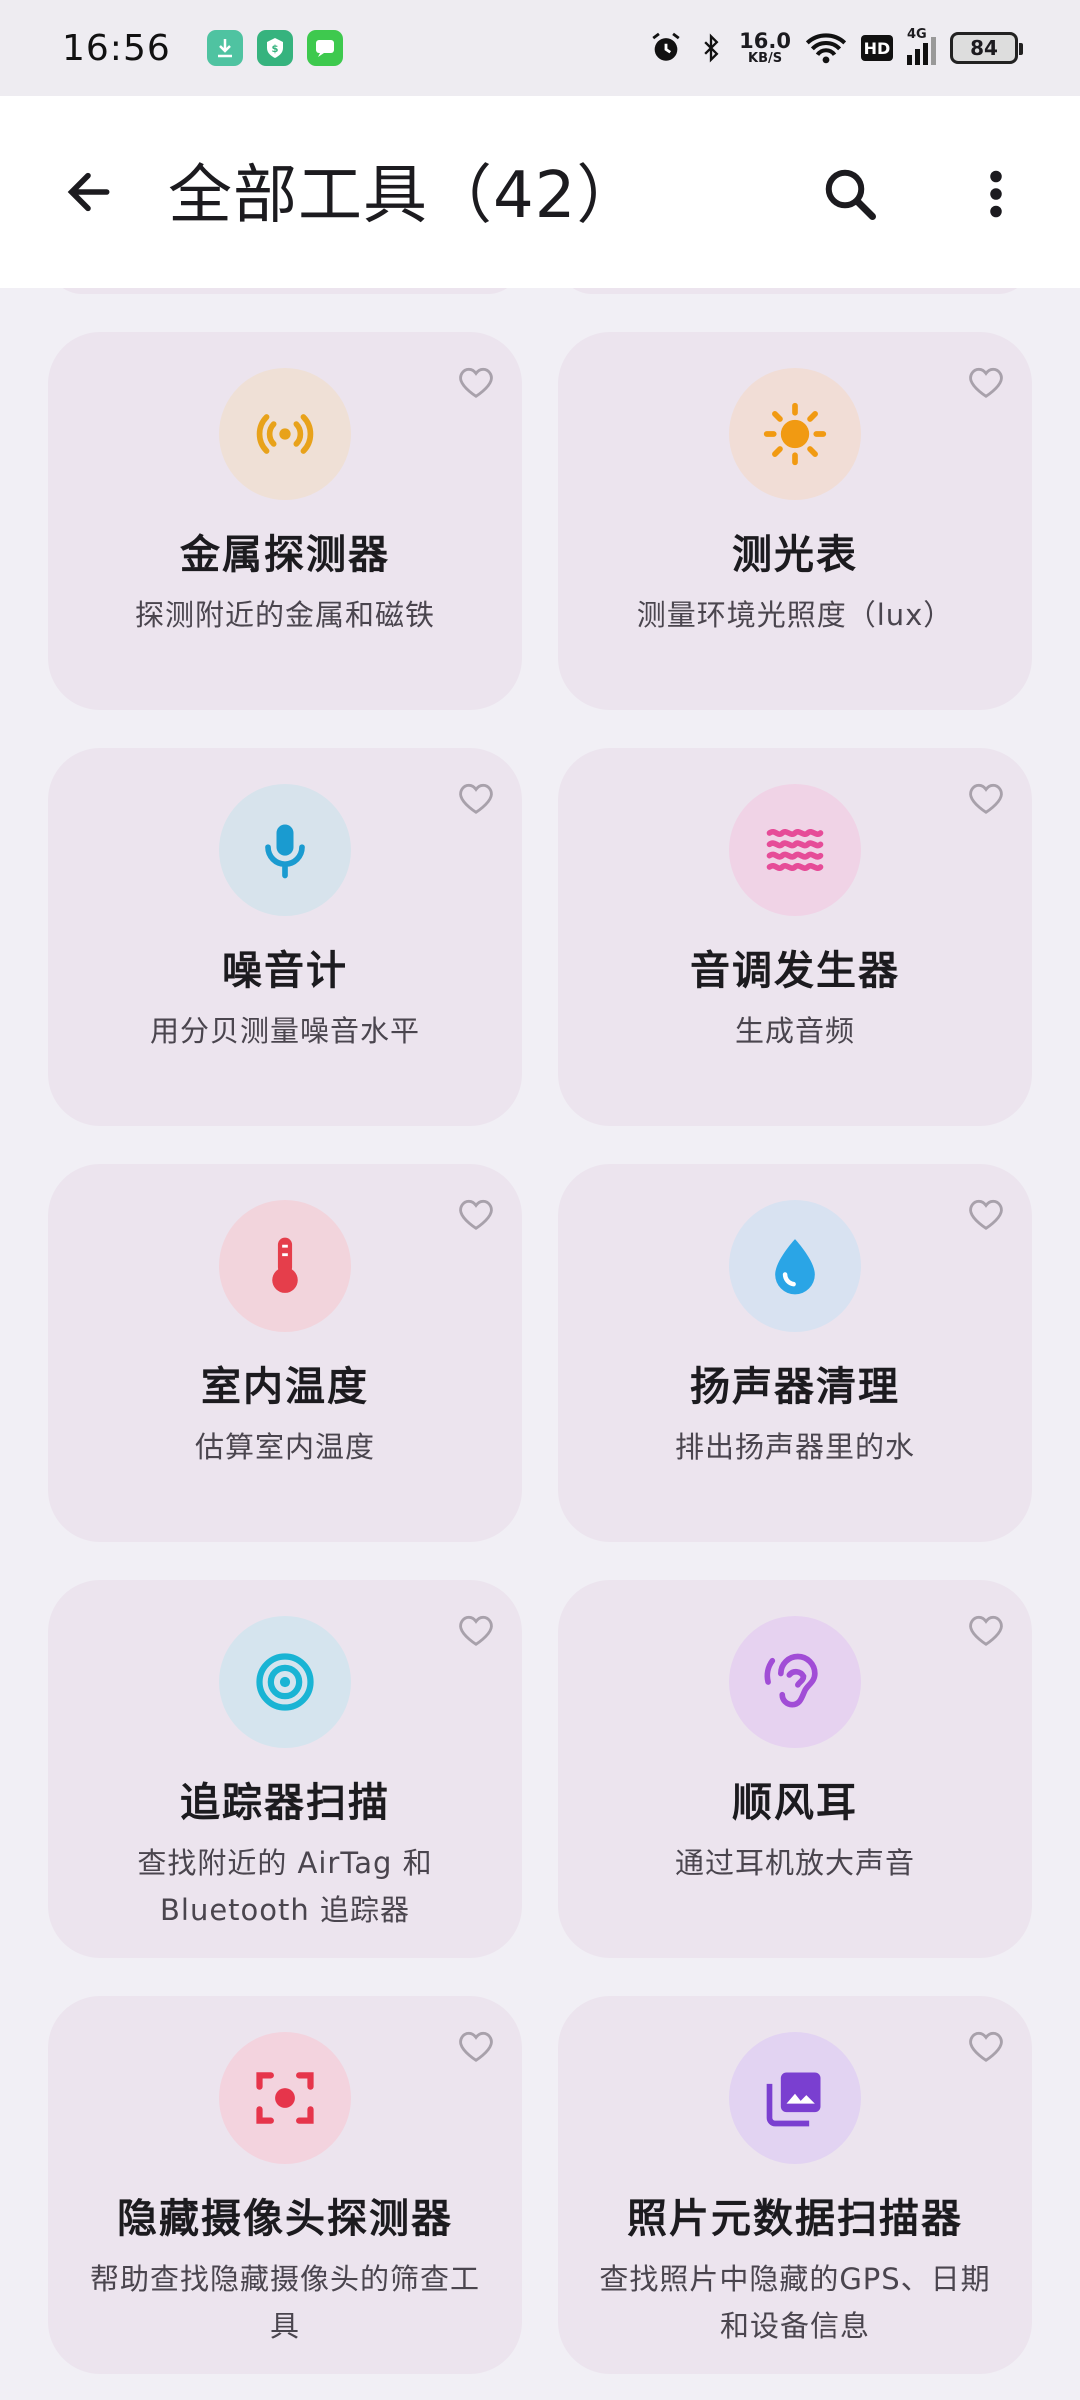 The width and height of the screenshot is (1080, 2400). I want to click on alarm-icon, so click(666, 46).